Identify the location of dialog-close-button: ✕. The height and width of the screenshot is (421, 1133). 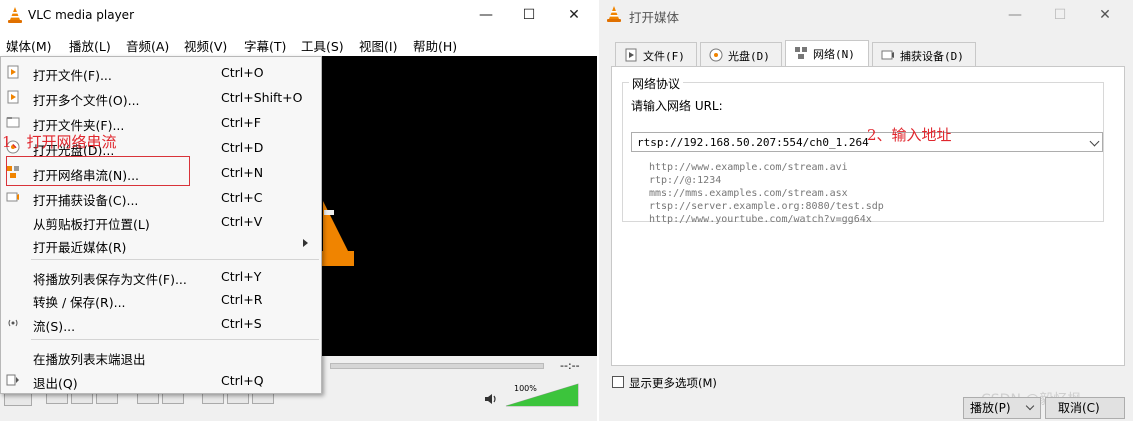
(1105, 16).